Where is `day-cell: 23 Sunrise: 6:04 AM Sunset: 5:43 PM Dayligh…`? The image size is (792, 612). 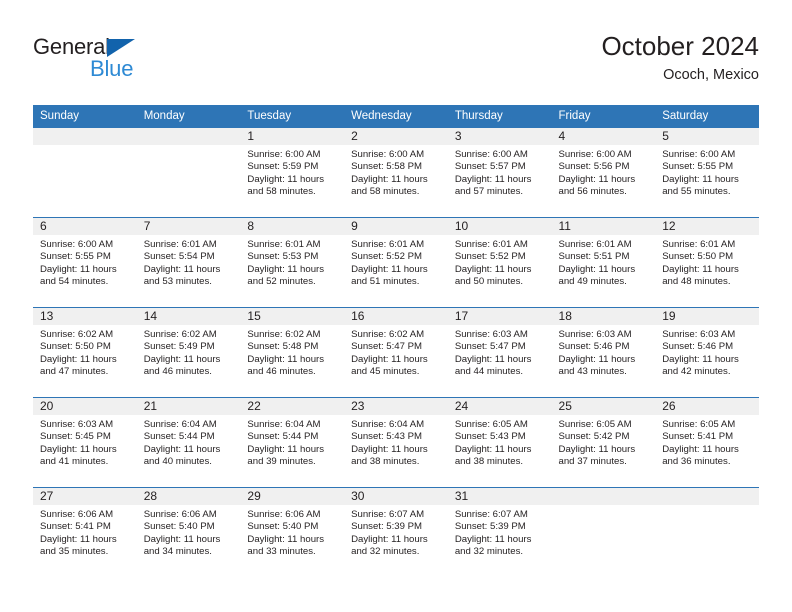
day-cell: 23 Sunrise: 6:04 AM Sunset: 5:43 PM Dayligh… is located at coordinates (396, 442).